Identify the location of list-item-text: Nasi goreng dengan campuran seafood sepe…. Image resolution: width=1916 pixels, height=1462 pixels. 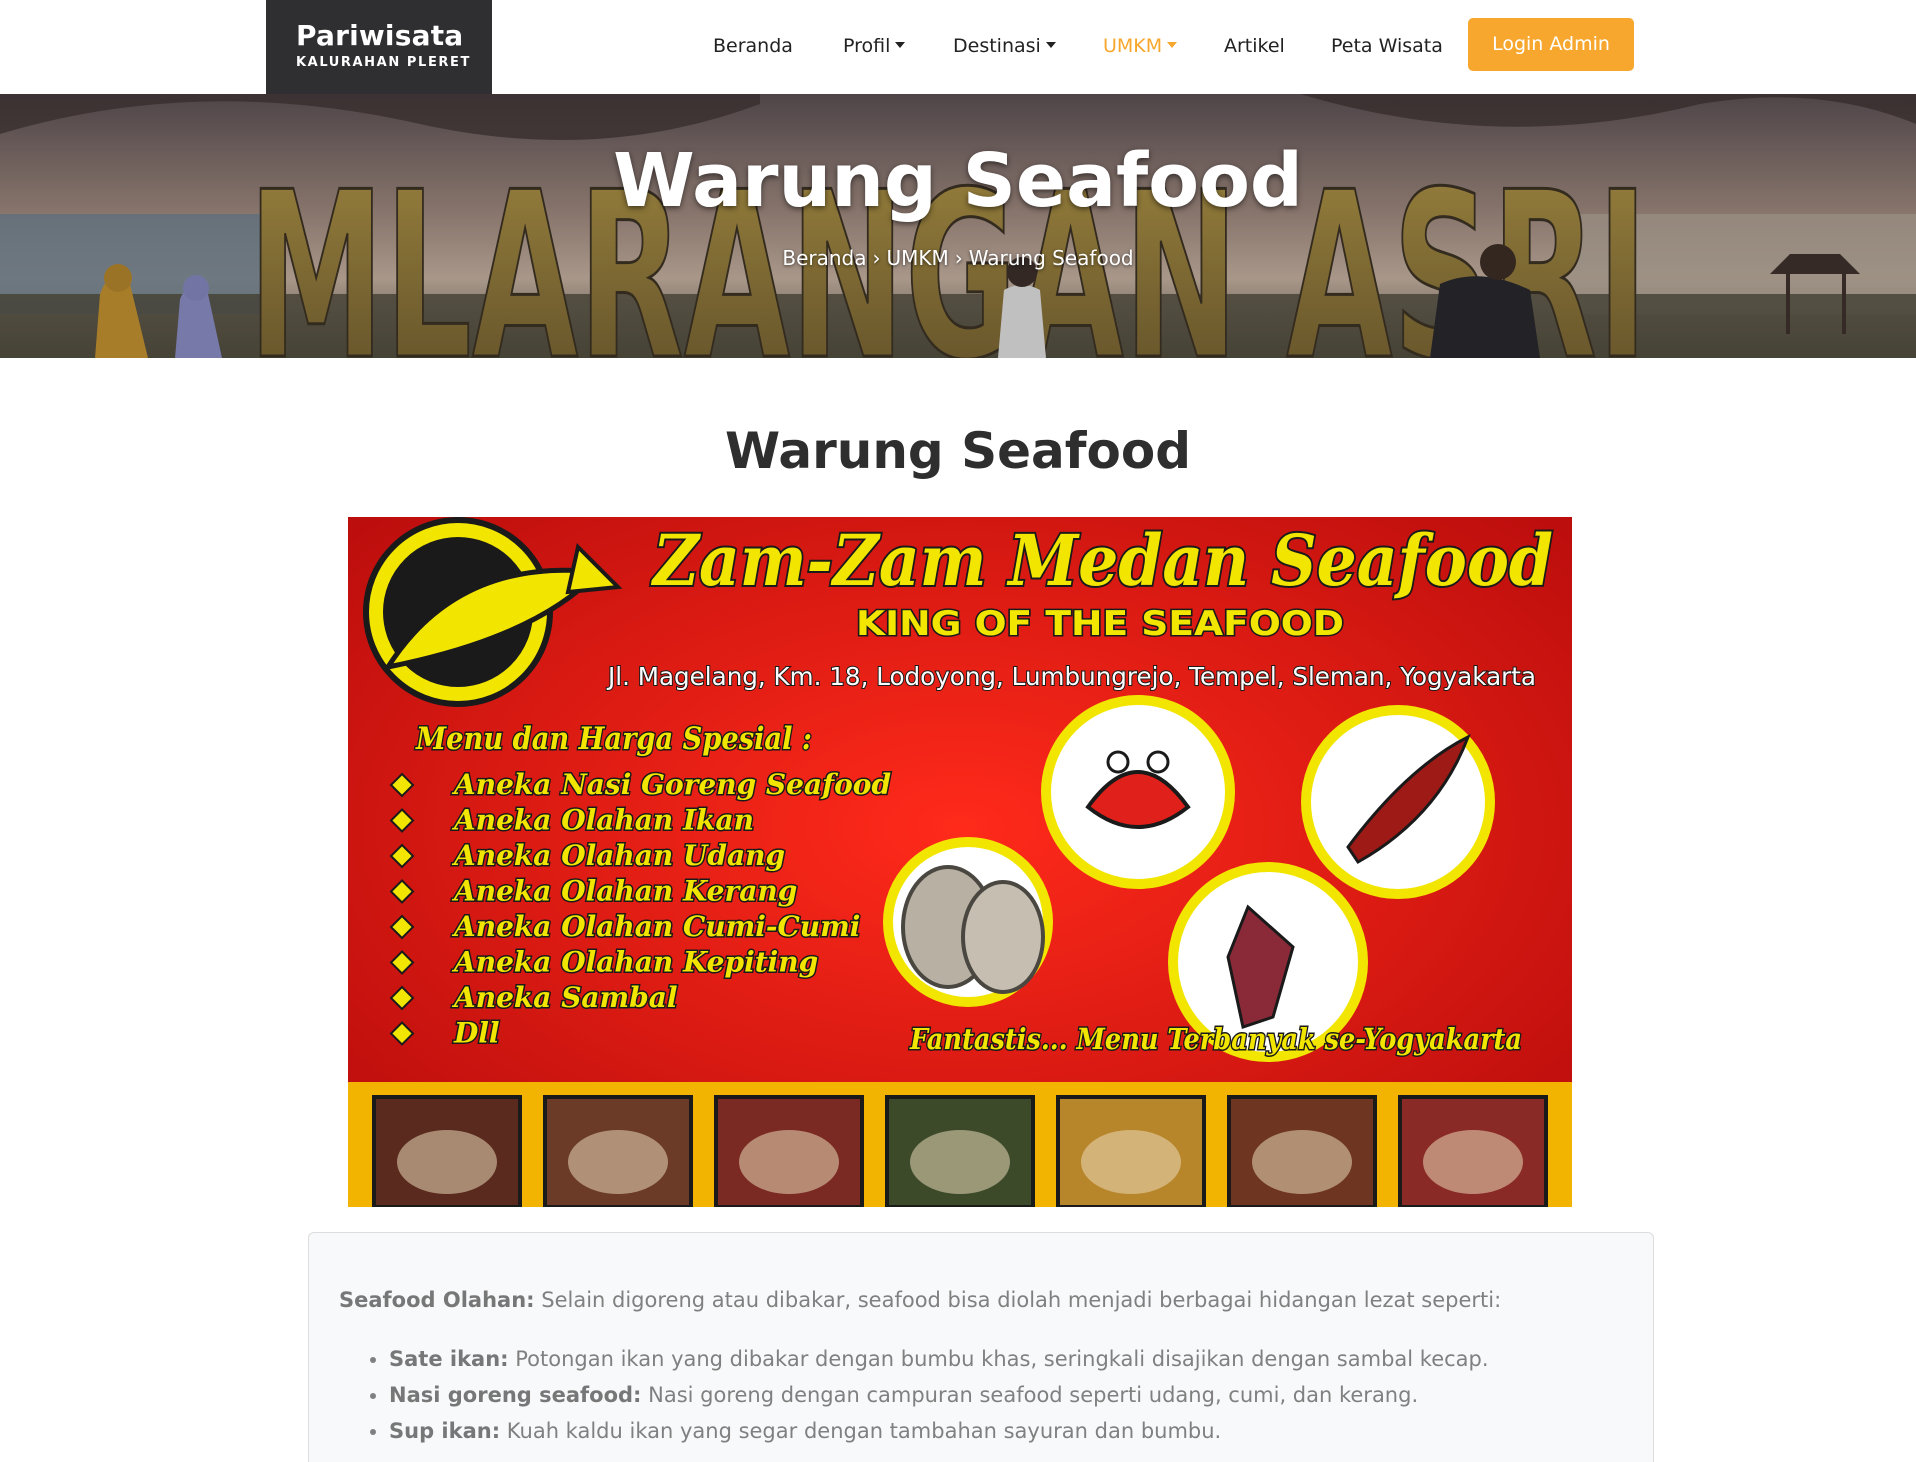
(1030, 1395).